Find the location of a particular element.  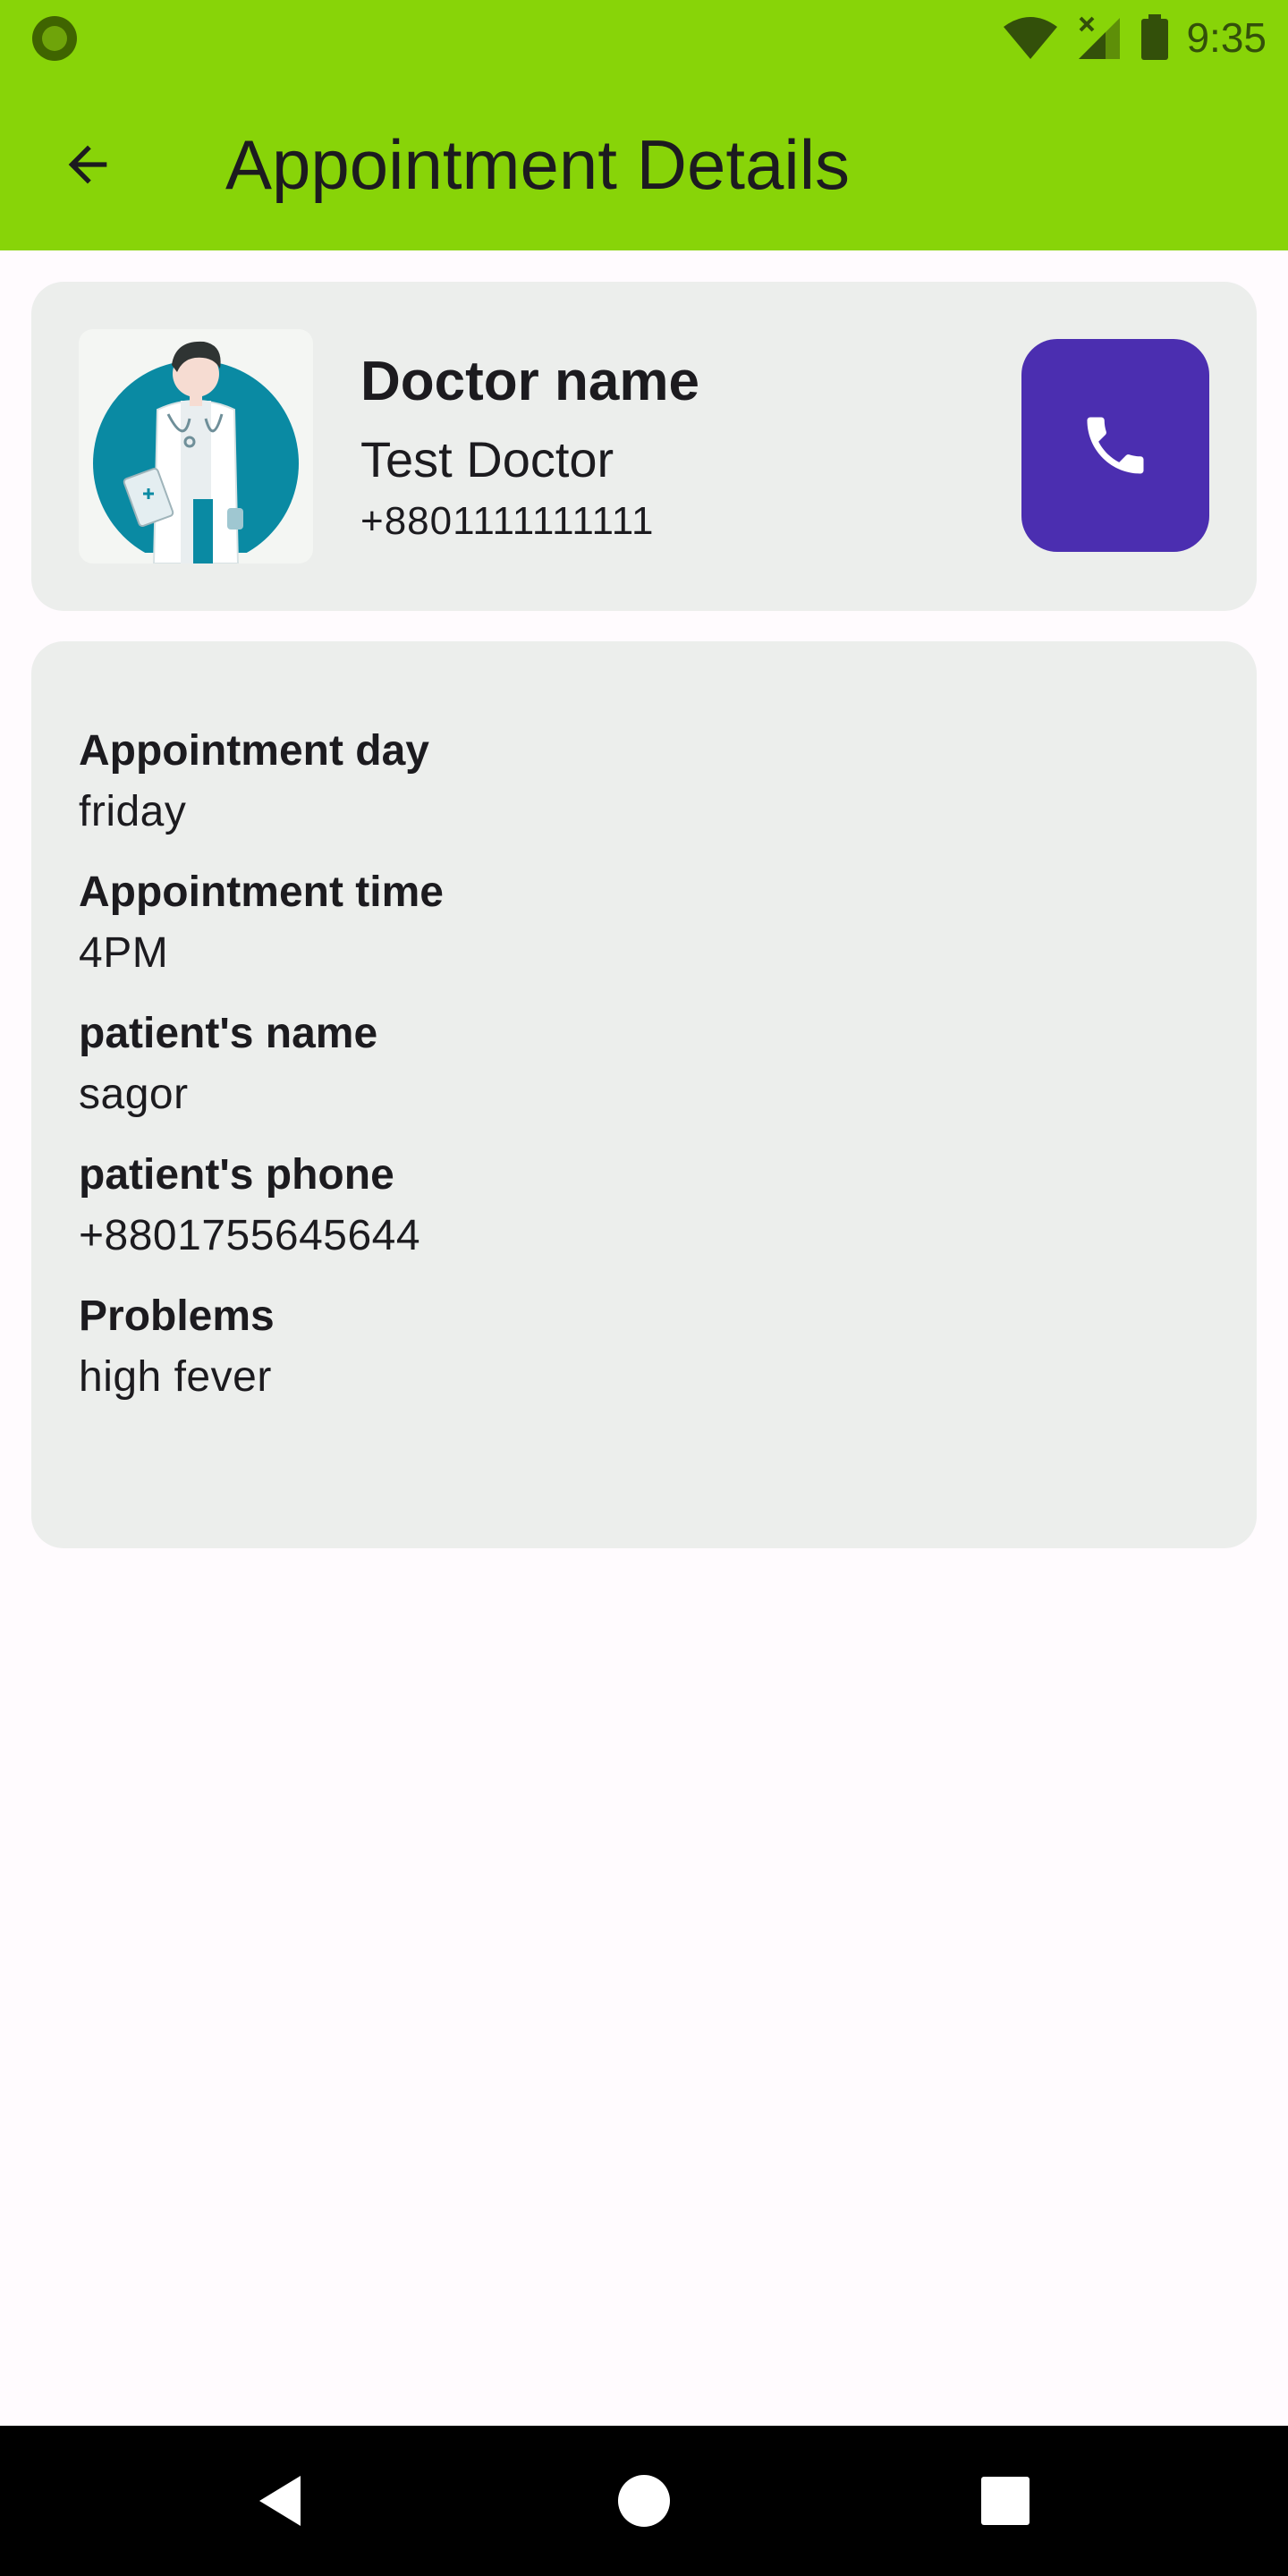

app-bar: Appointment Details is located at coordinates (644, 162).